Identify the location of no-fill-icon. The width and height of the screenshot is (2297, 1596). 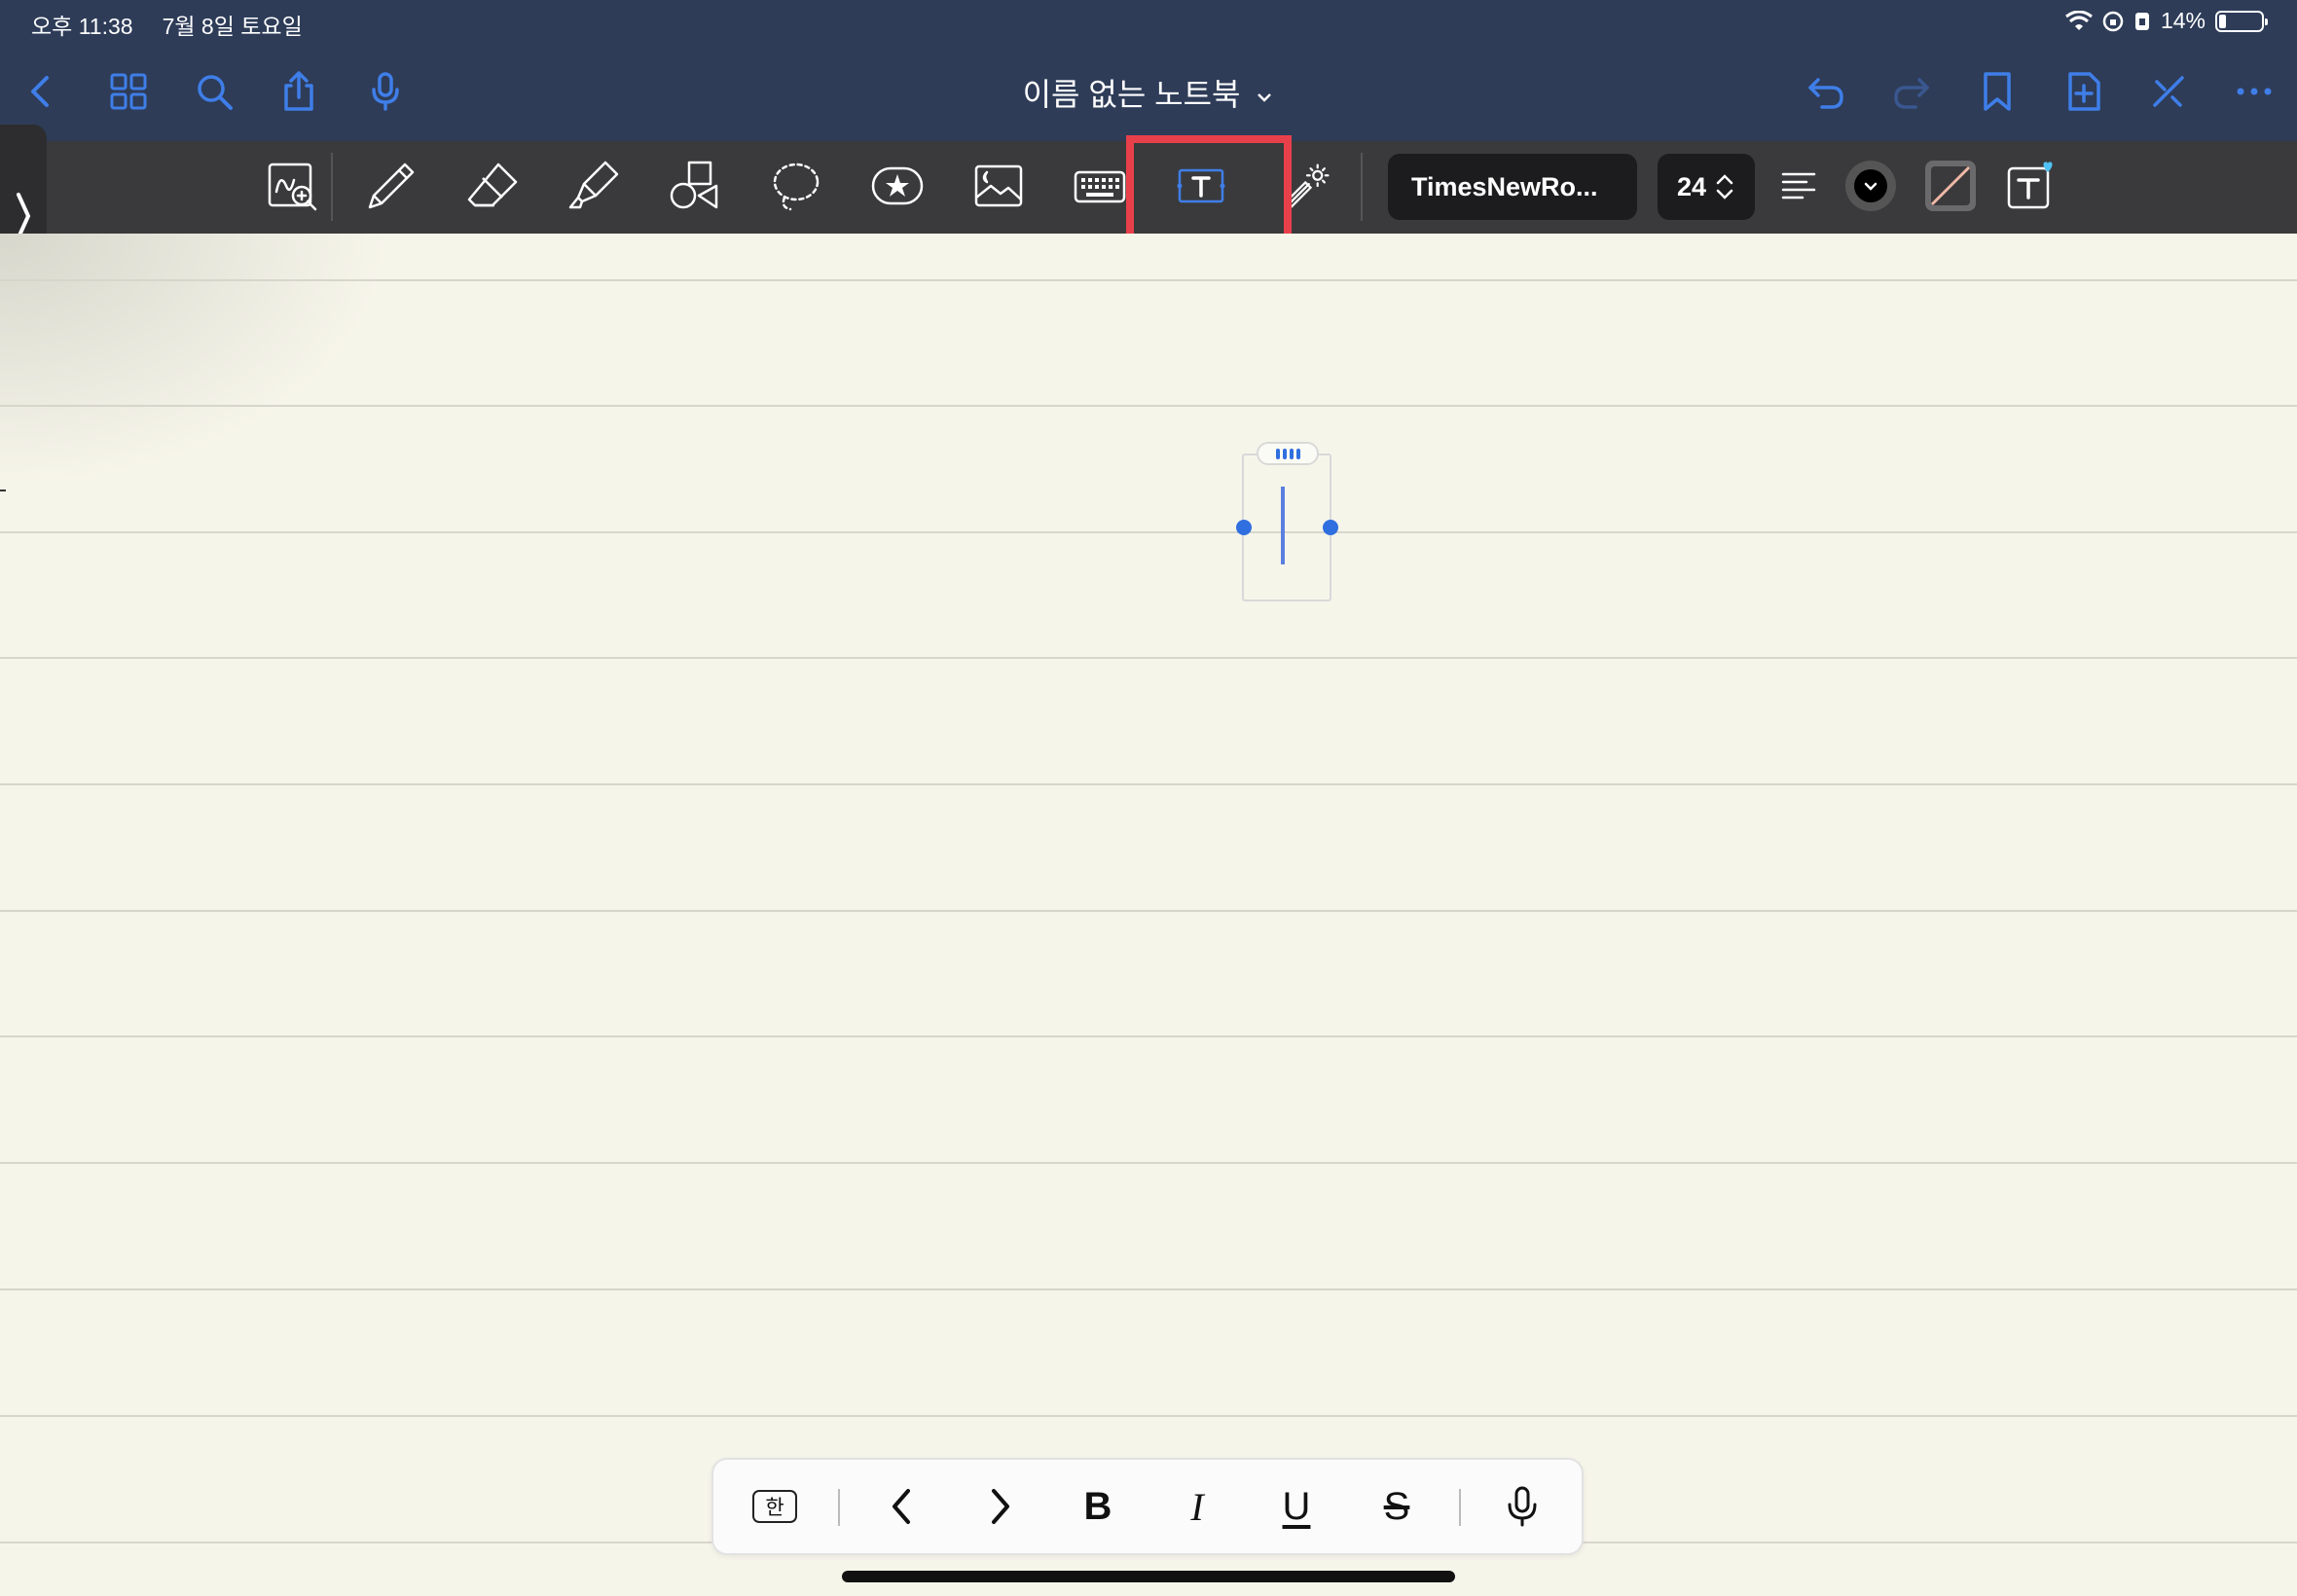
(1950, 186).